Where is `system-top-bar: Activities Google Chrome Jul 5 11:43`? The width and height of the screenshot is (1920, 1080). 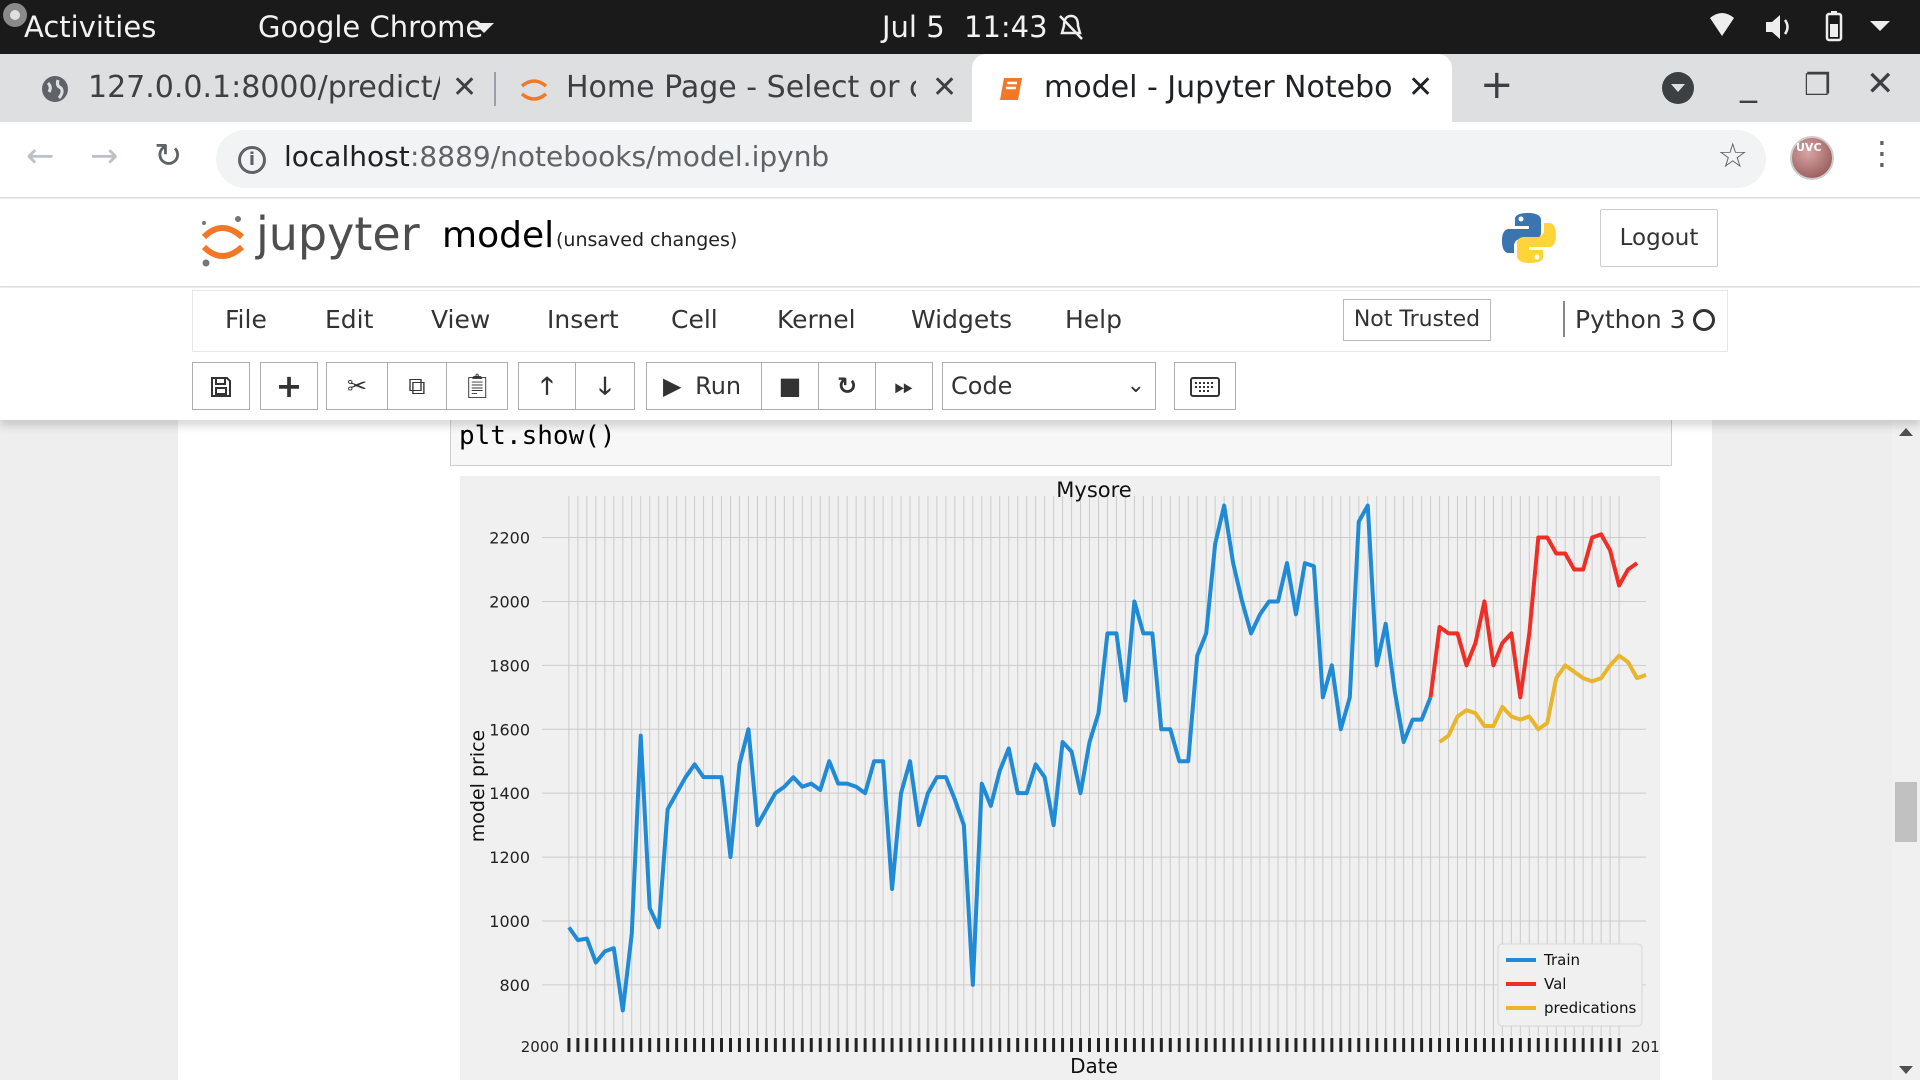 system-top-bar: Activities Google Chrome Jul 5 11:43 is located at coordinates (960, 27).